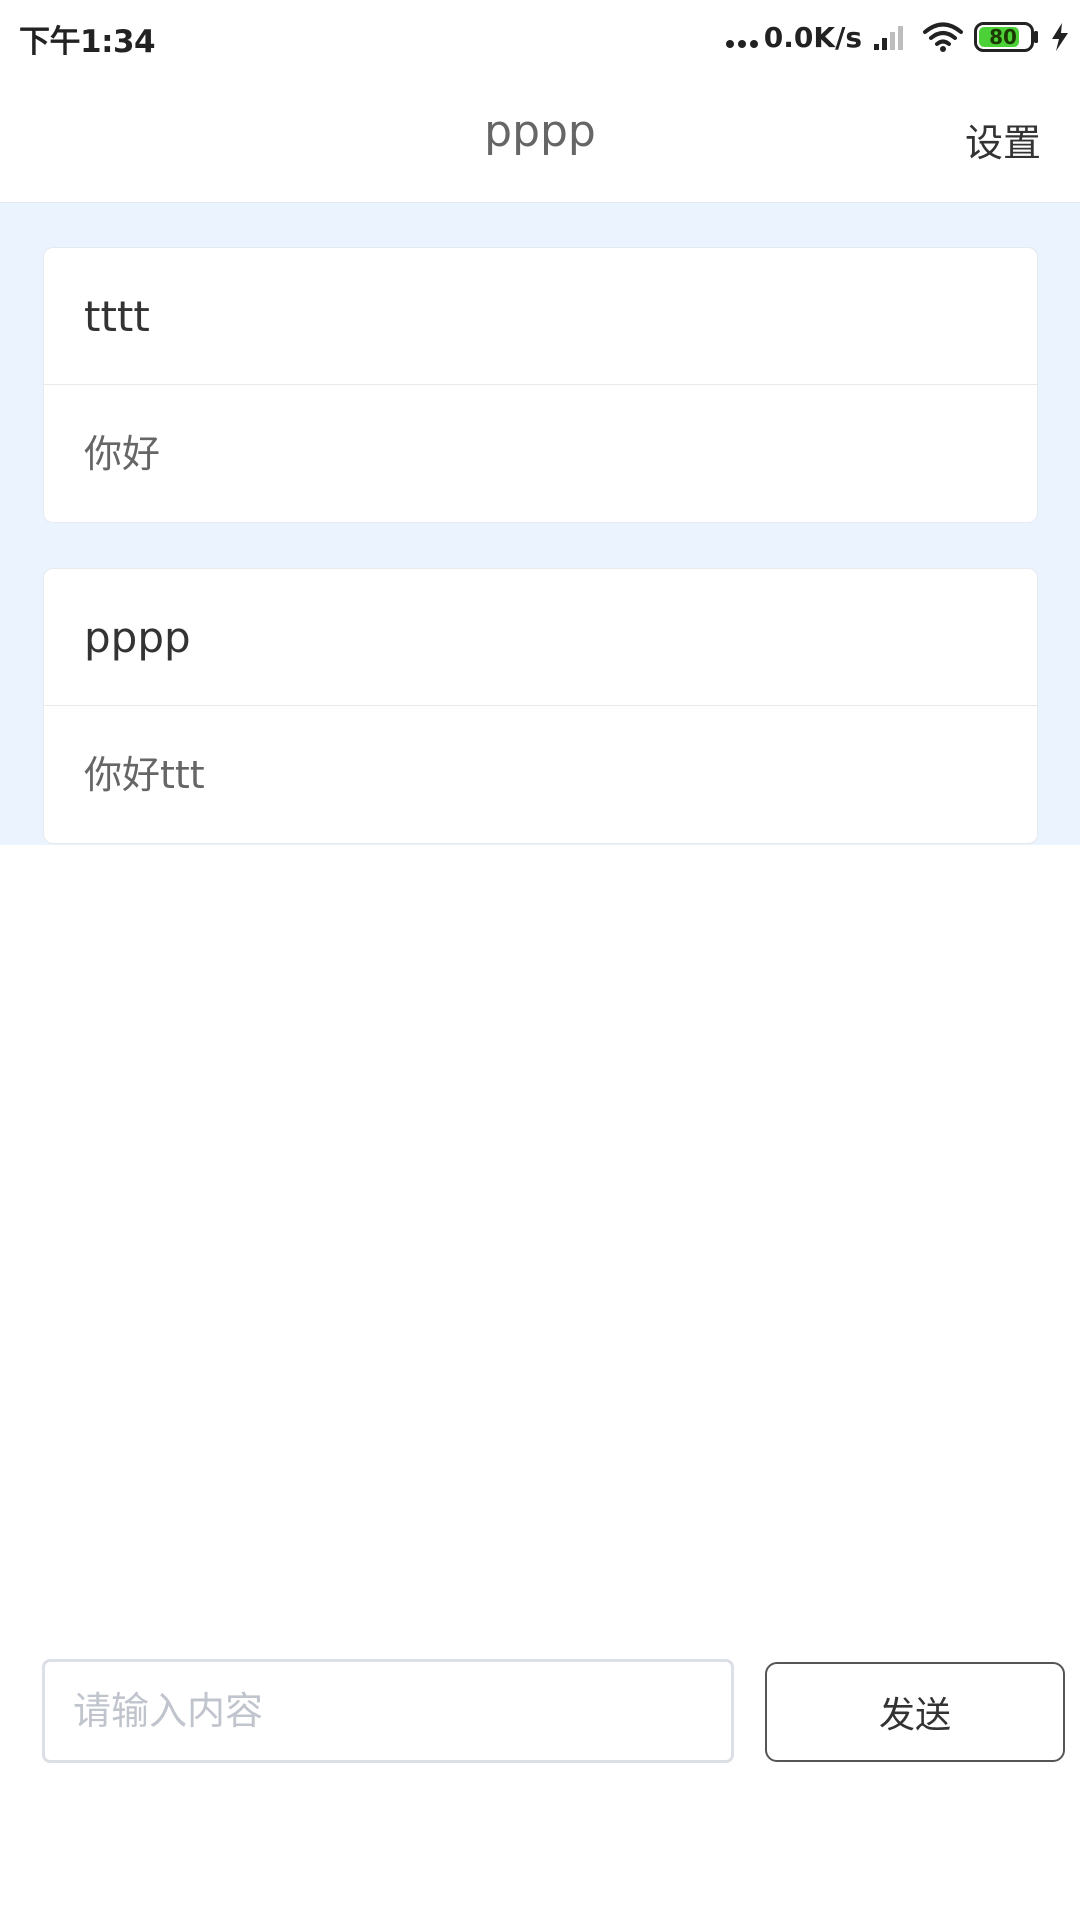 Image resolution: width=1080 pixels, height=1920 pixels. Describe the element at coordinates (540, 37) in the screenshot. I see `status-bar: 下午1:34 0.0K/s 80` at that location.